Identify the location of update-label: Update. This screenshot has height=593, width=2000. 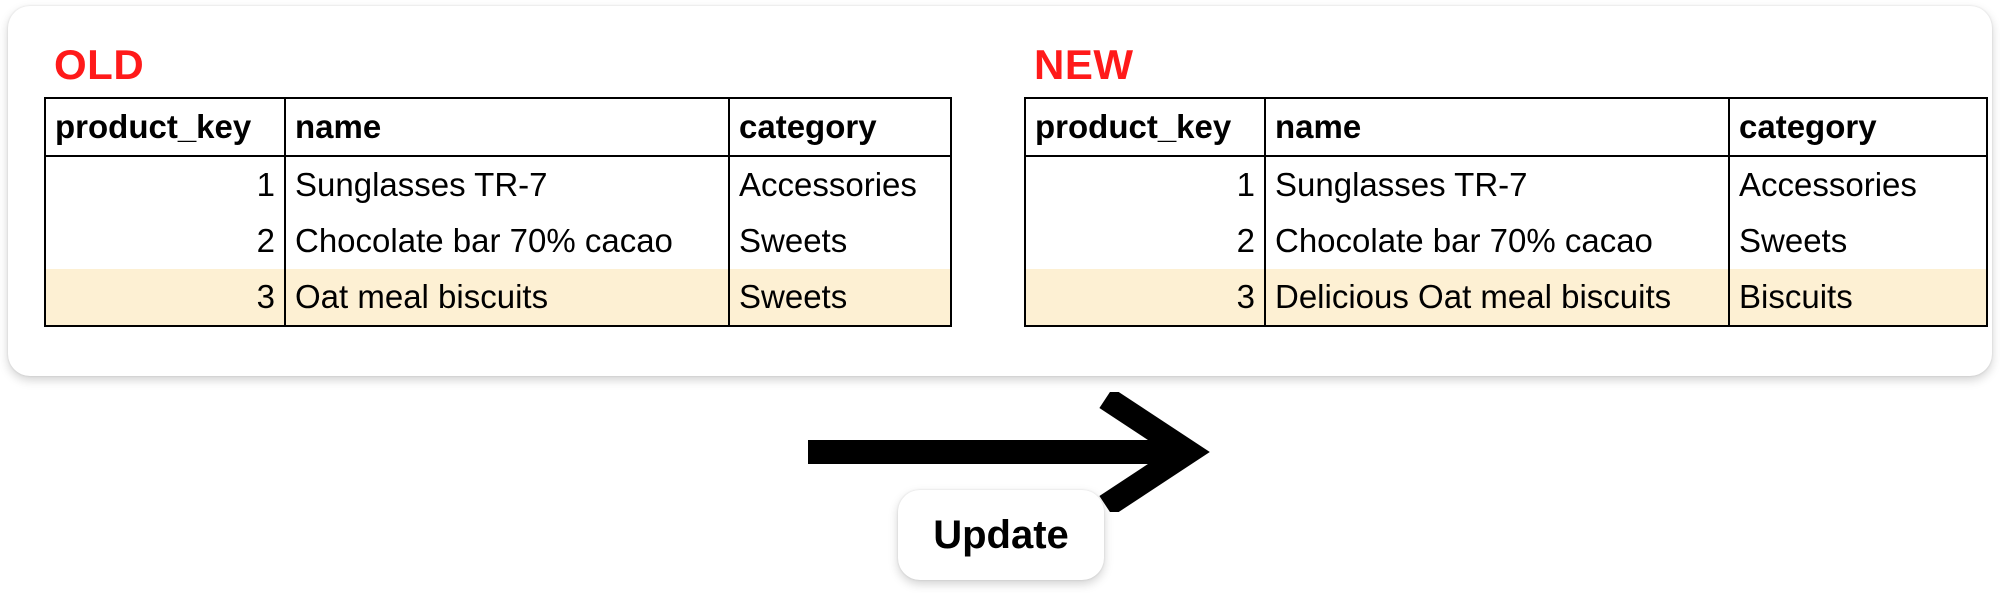
(1001, 535).